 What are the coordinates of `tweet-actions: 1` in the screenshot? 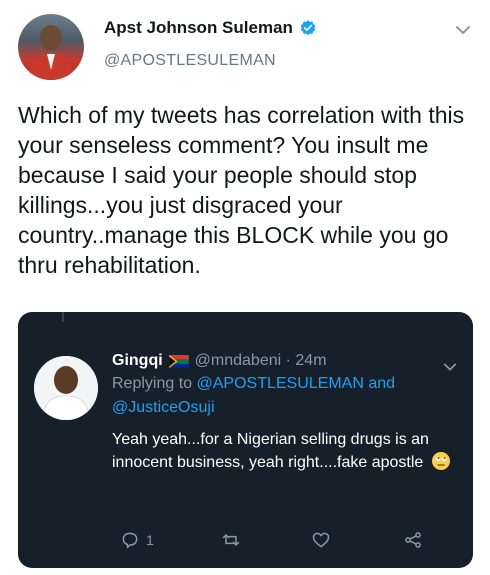 It's located at (277, 542).